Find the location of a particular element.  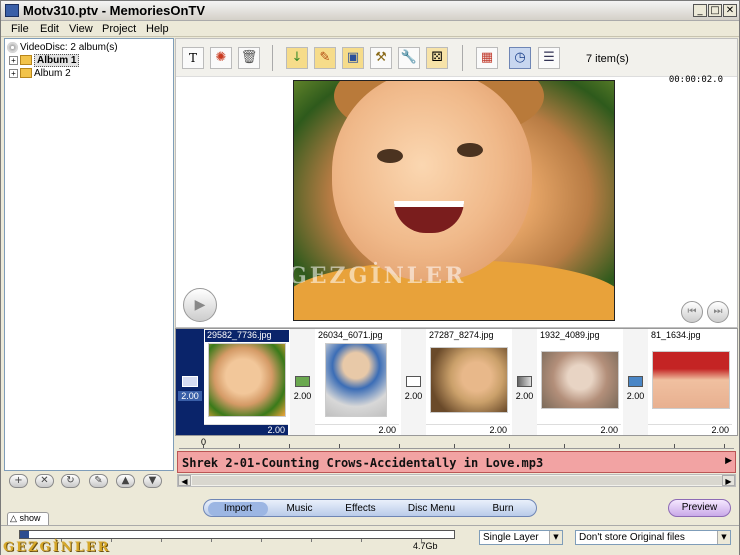

menu-help: Help is located at coordinates (157, 29).